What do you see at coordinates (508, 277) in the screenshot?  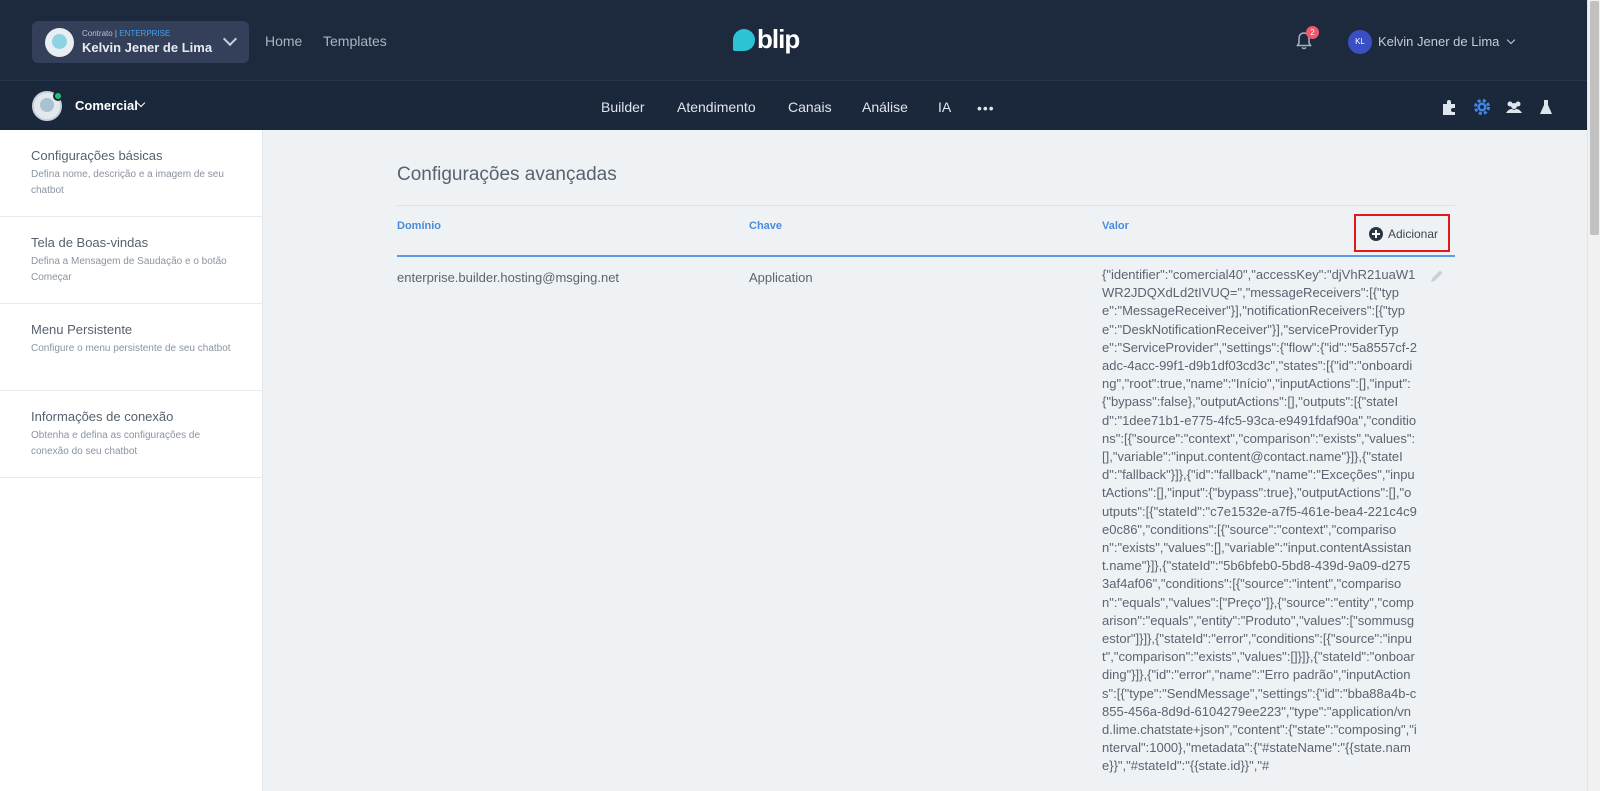 I see `row-domain: enterprise.builder.hosting@msging.net` at bounding box center [508, 277].